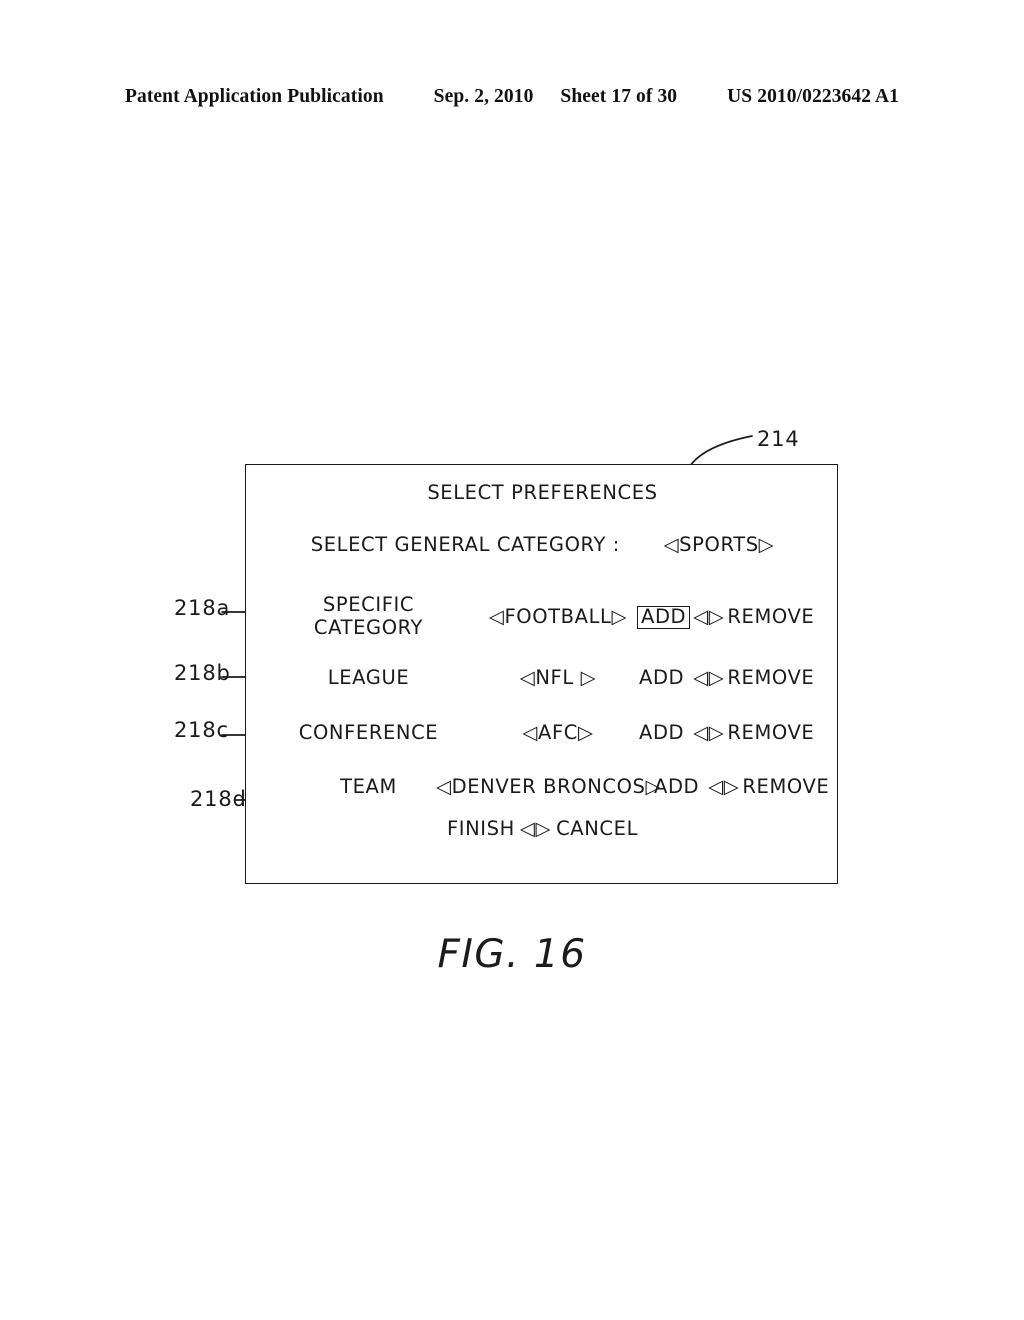 This screenshot has height=1320, width=1024. What do you see at coordinates (558, 732) in the screenshot?
I see `row-value-conference: ◁AFC▷` at bounding box center [558, 732].